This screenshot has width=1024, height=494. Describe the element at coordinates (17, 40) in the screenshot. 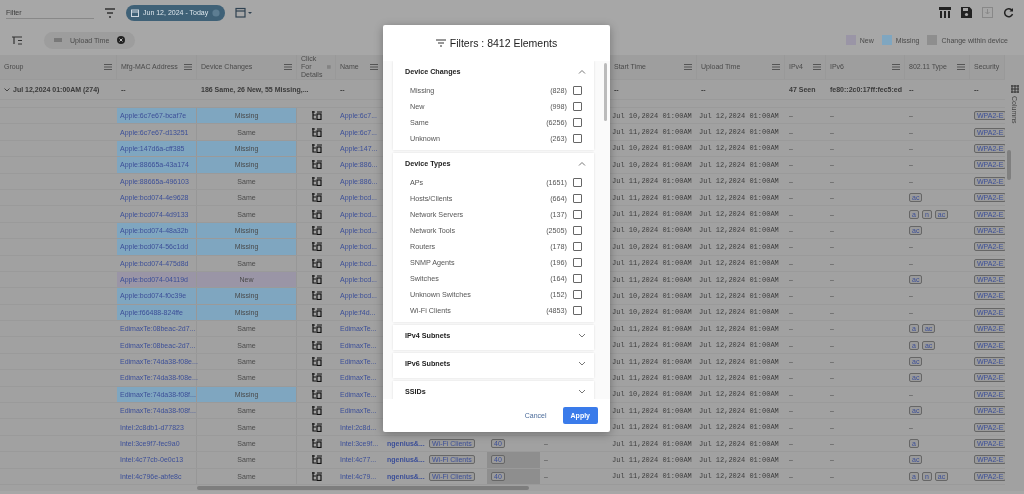

I see `group-icon` at that location.